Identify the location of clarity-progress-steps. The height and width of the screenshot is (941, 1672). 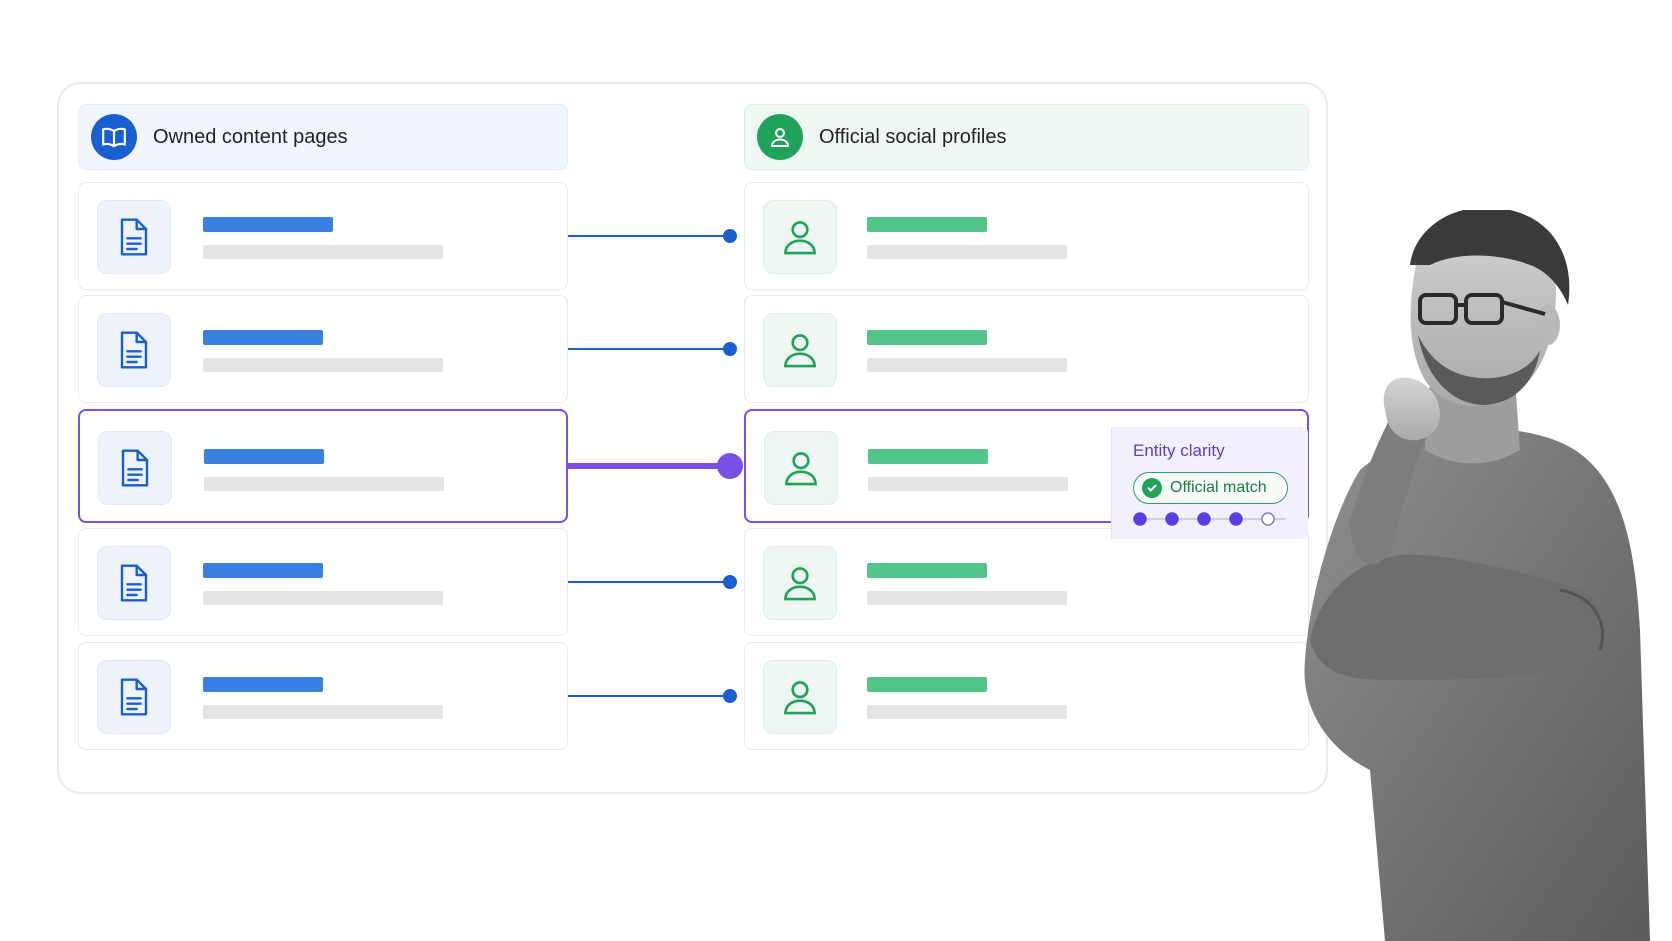
(1209, 519).